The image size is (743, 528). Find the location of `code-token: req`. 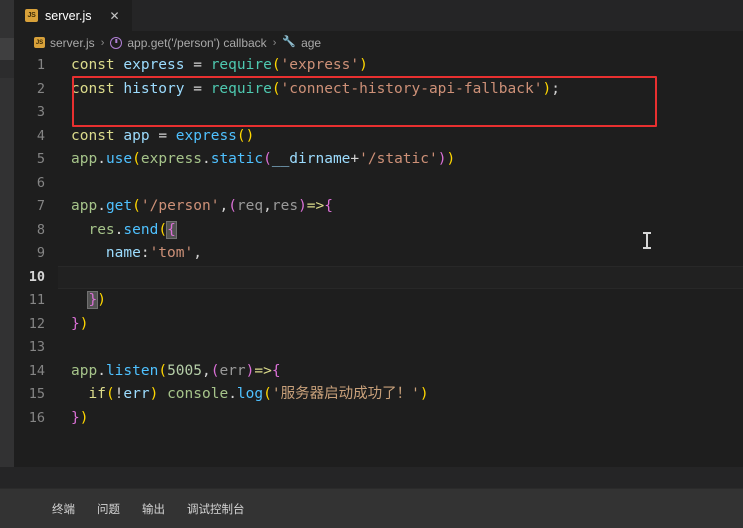

code-token: req is located at coordinates (250, 206).